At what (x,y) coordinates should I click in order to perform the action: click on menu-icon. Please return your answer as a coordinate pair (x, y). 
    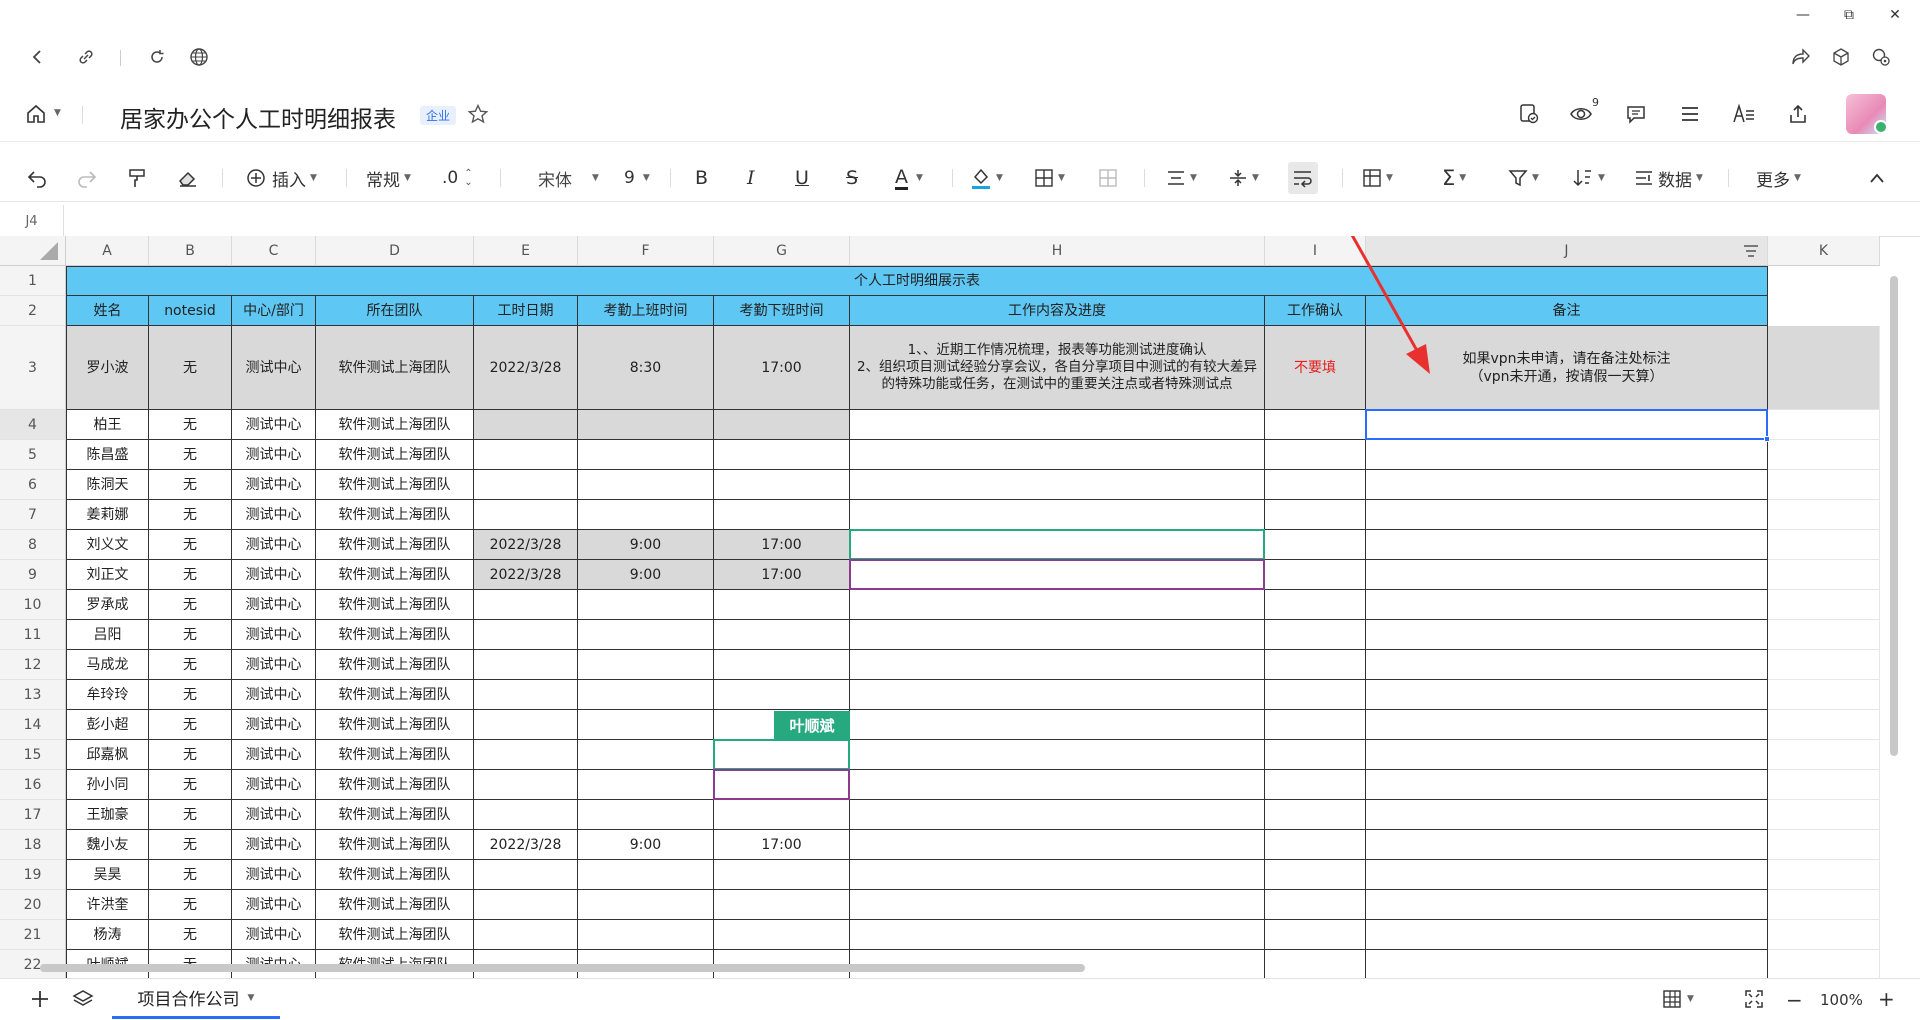
    Looking at the image, I should click on (1690, 114).